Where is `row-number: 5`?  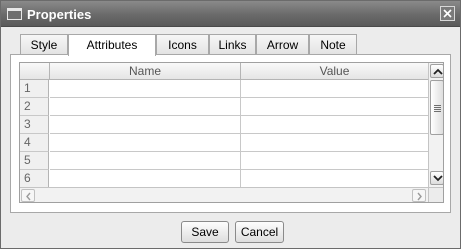 row-number: 5 is located at coordinates (34, 161).